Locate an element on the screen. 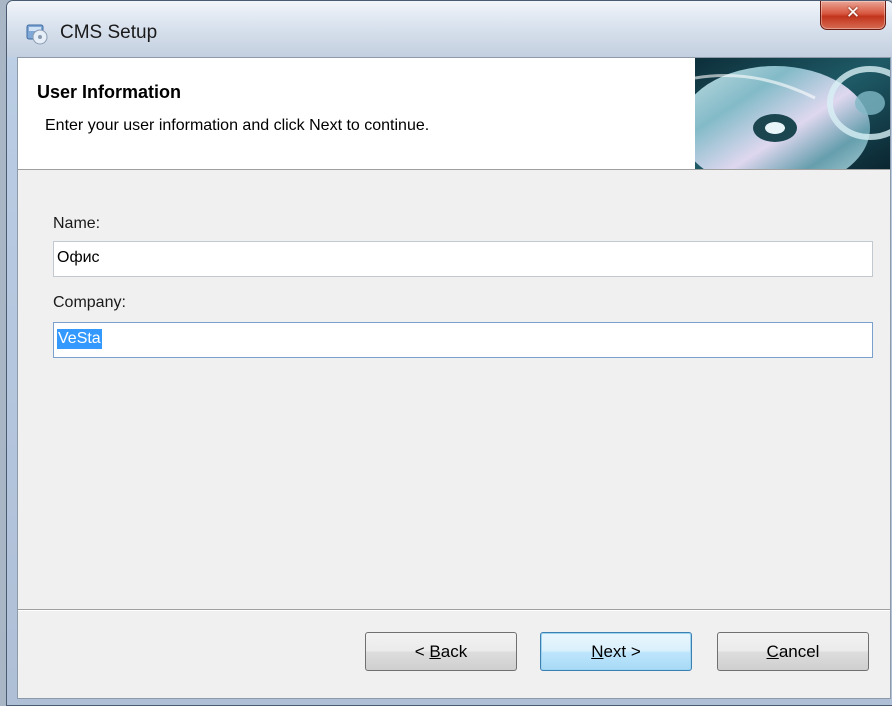 This screenshot has width=892, height=706. page-title: User Information is located at coordinates (109, 92).